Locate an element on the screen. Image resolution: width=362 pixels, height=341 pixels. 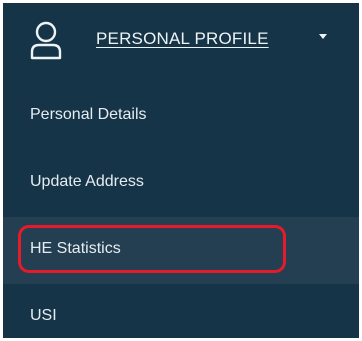
menu-item-label: USI is located at coordinates (43, 315).